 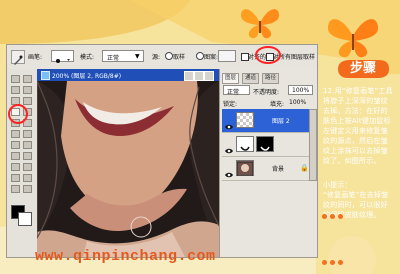 What do you see at coordinates (35, 57) in the screenshot?
I see `brush-label: 画笔:` at bounding box center [35, 57].